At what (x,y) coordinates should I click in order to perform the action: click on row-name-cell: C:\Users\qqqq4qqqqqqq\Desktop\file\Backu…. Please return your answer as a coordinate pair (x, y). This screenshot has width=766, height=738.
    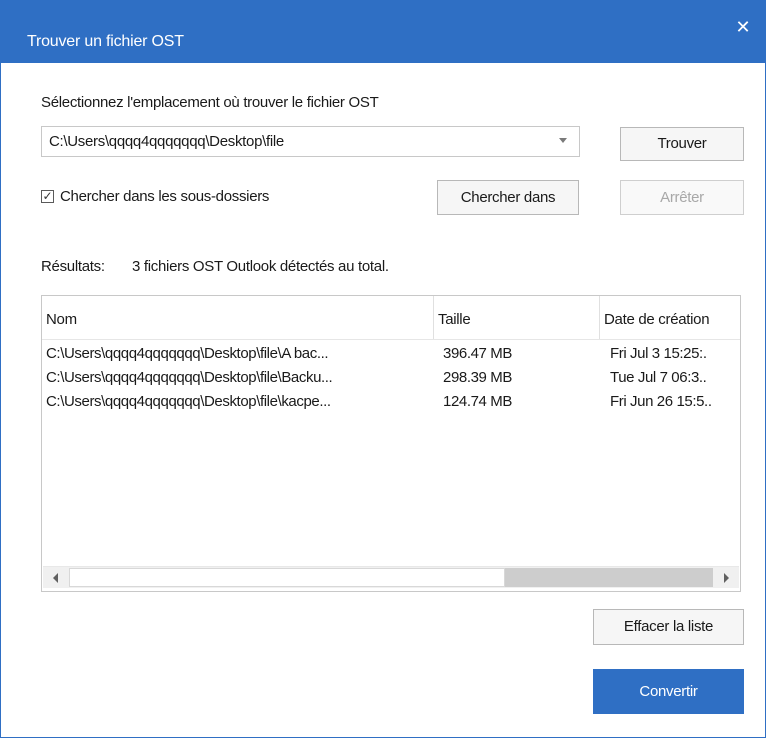
    Looking at the image, I should click on (189, 377).